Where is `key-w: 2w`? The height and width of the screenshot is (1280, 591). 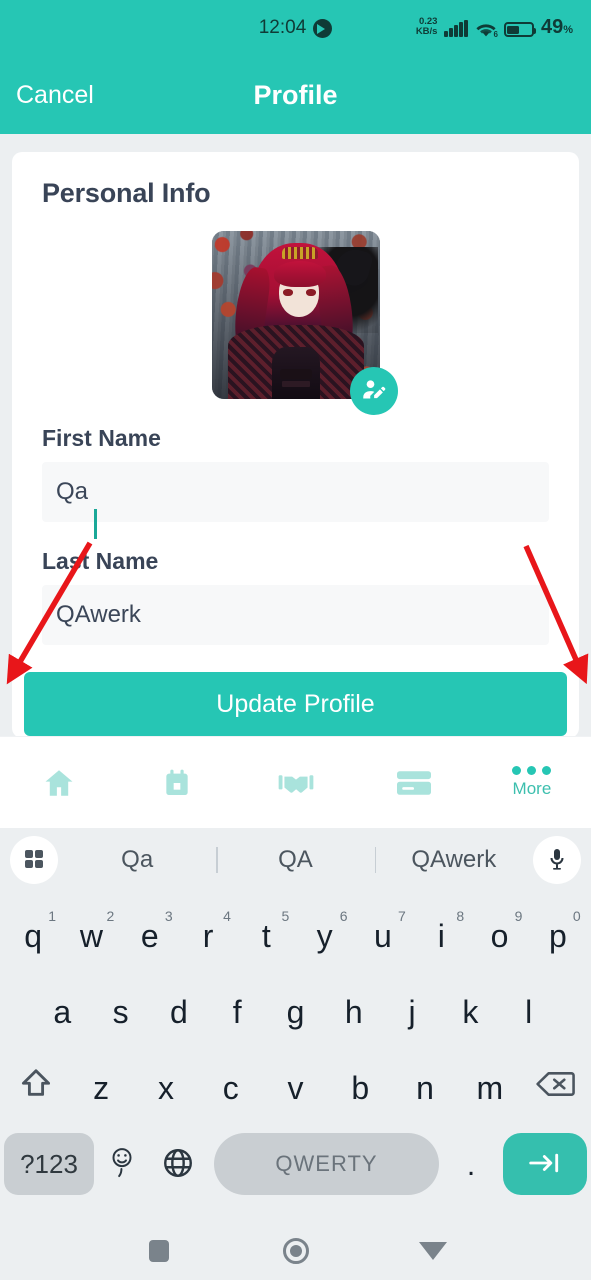 key-w: 2w is located at coordinates (91, 936).